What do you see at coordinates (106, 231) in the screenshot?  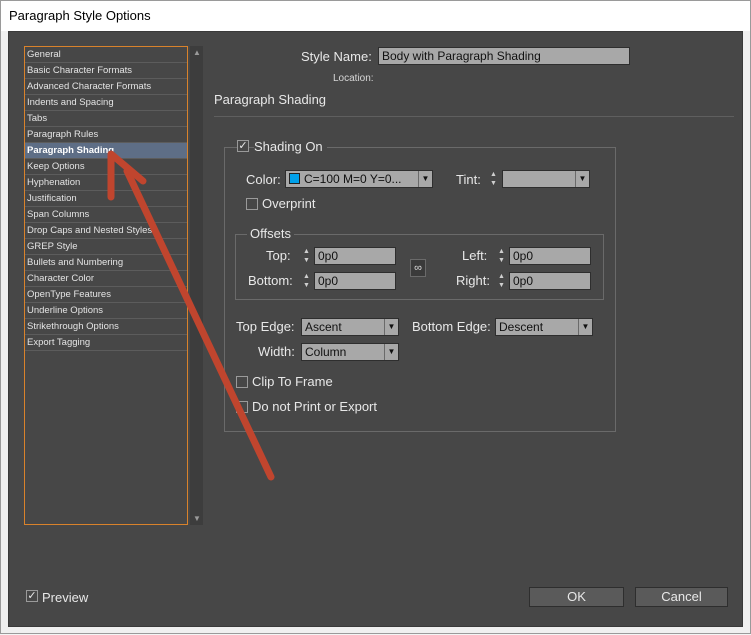 I see `sidebar-item: Drop Caps and Nested Styles` at bounding box center [106, 231].